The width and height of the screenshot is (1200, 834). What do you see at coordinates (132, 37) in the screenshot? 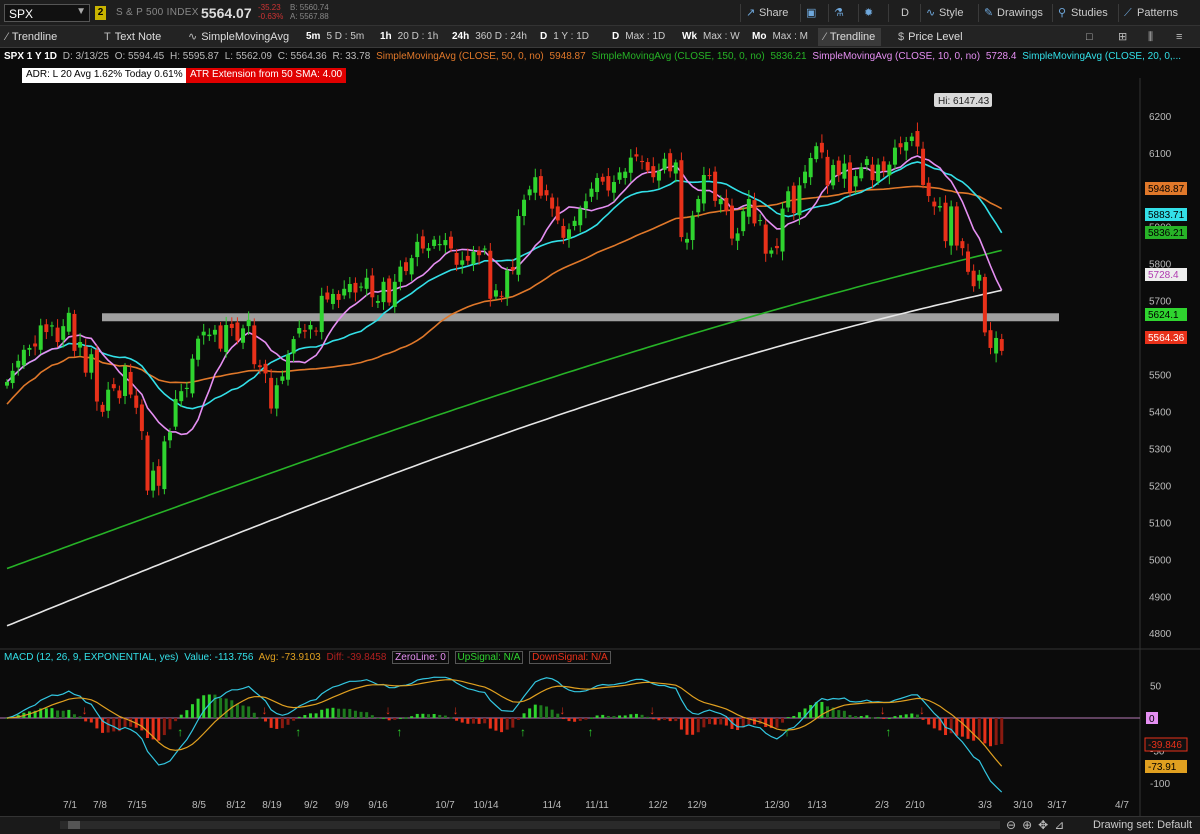
I see `textnote-tool: T Text Note` at bounding box center [132, 37].